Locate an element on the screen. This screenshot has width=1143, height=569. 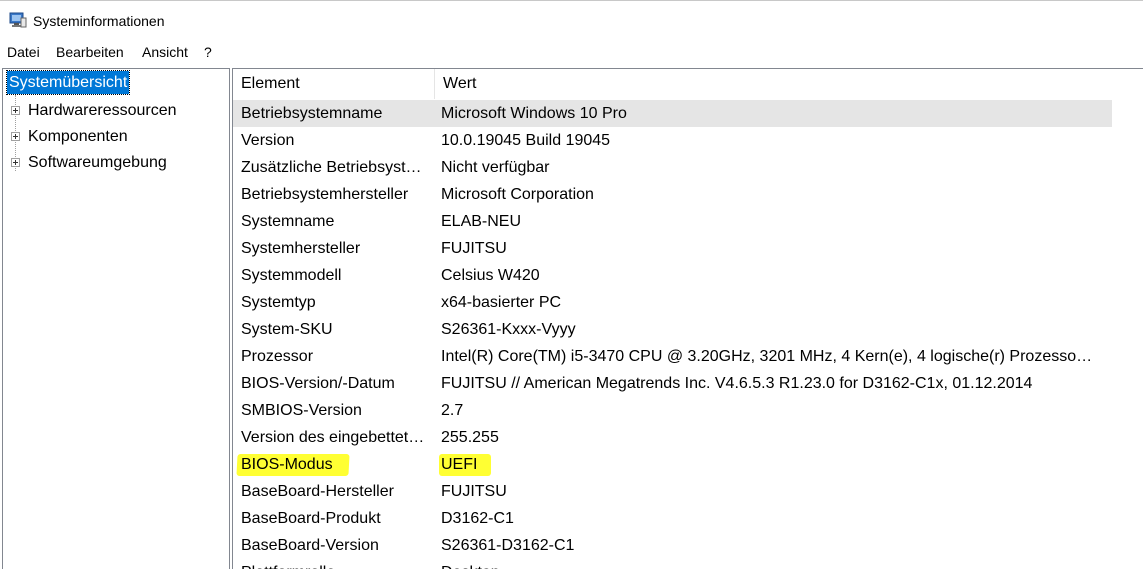
table-row: BIOS-Modus UEFI is located at coordinates (688, 464).